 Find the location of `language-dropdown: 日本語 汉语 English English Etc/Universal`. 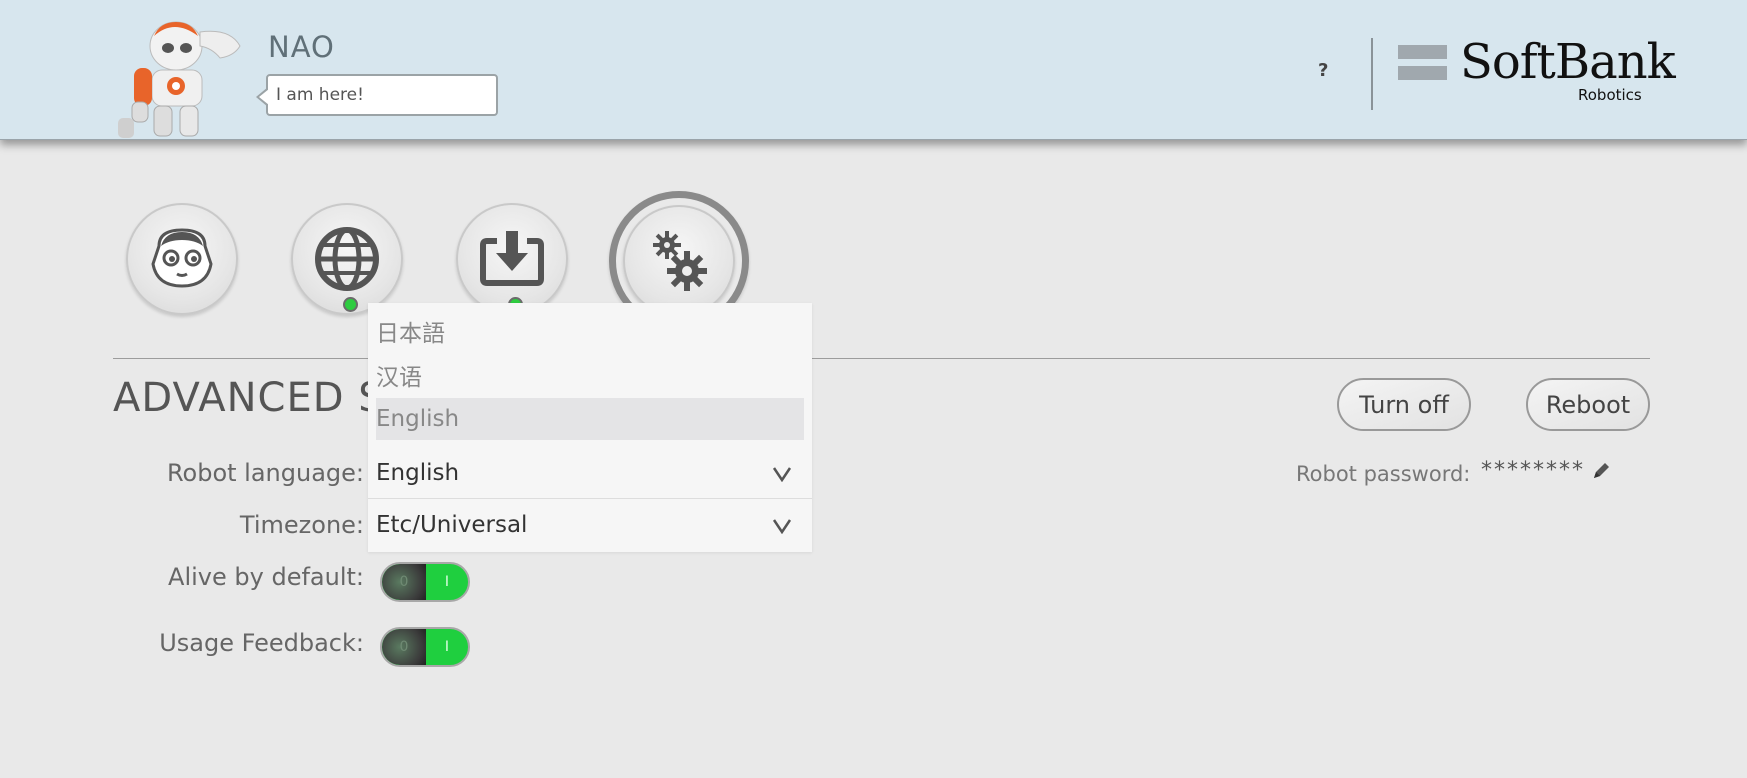

language-dropdown: 日本語 汉语 English English Etc/Universal is located at coordinates (590, 427).